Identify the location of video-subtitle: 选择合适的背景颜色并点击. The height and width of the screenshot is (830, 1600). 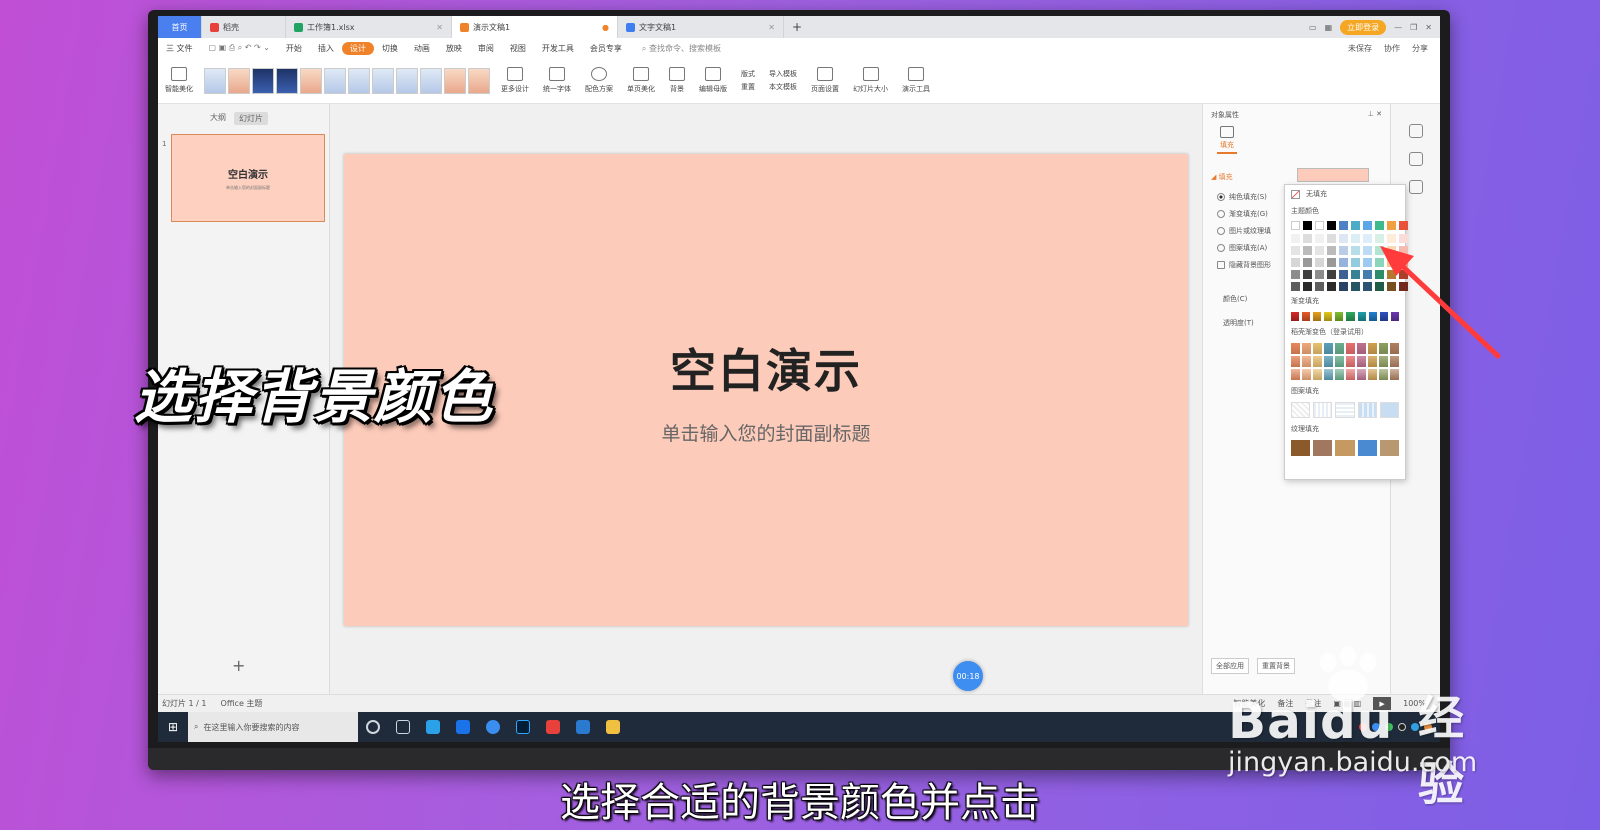
(800, 803).